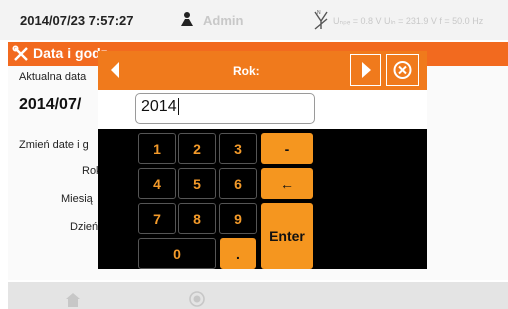 The image size is (508, 309). I want to click on current-date-label: Aktualna data, so click(53, 77).